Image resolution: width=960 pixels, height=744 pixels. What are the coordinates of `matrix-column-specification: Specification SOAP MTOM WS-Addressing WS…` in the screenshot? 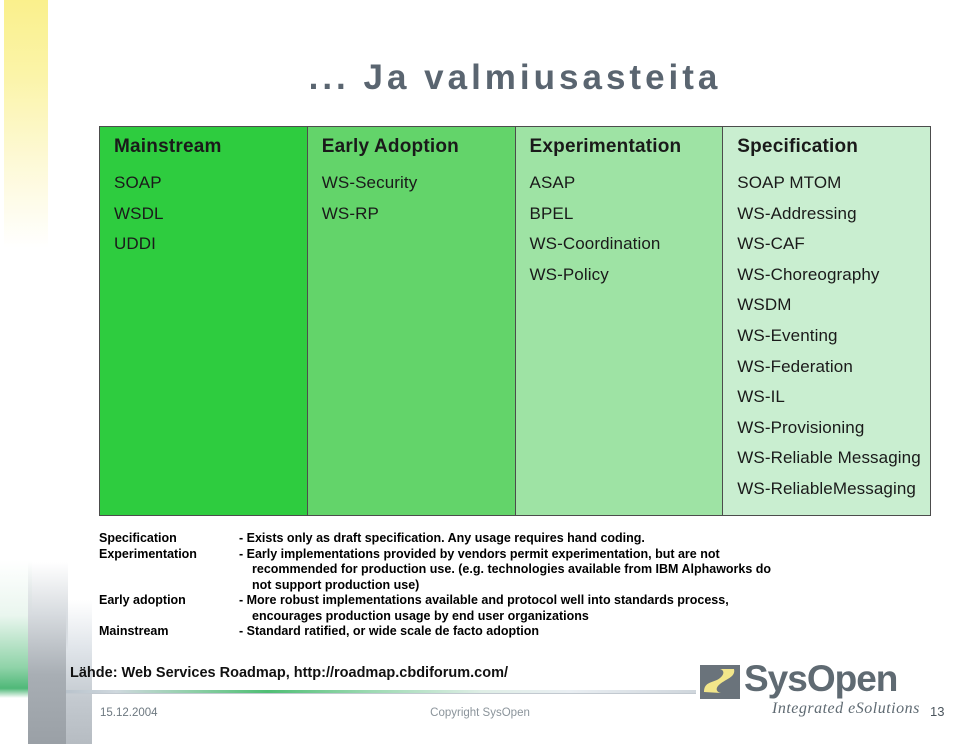 It's located at (826, 321).